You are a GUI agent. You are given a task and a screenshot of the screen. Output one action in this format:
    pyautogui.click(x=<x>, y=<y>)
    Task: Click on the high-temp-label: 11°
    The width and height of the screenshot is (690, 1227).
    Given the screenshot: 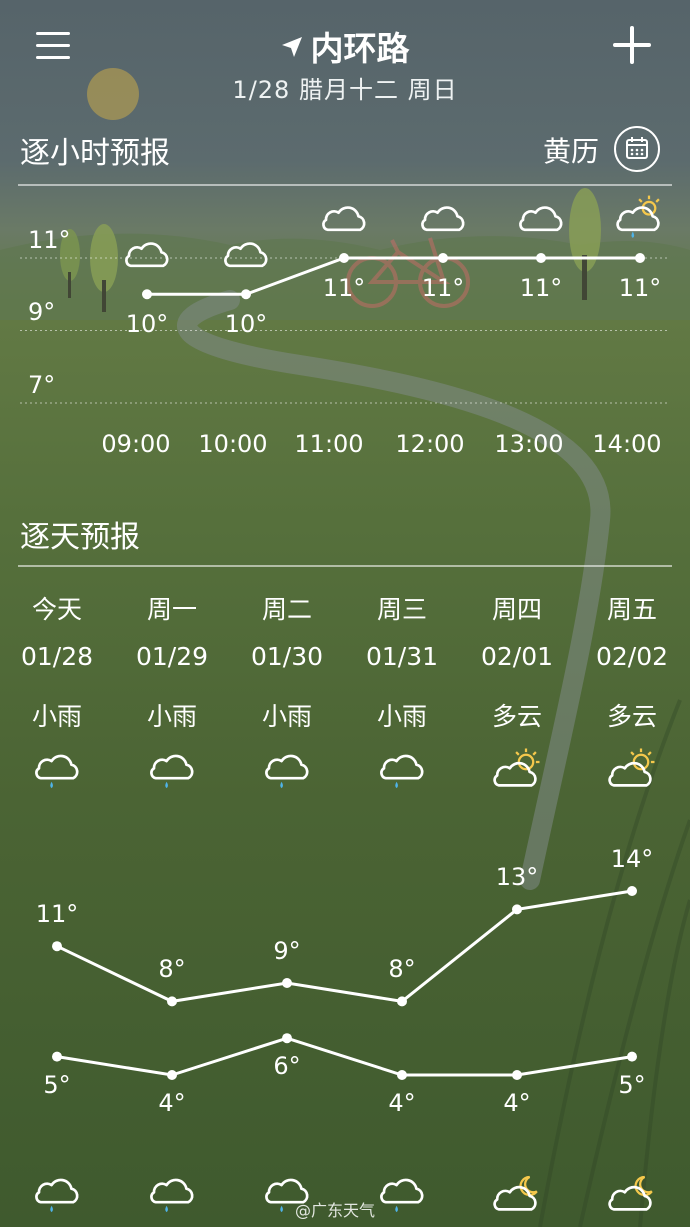 What is the action you would take?
    pyautogui.click(x=57, y=914)
    